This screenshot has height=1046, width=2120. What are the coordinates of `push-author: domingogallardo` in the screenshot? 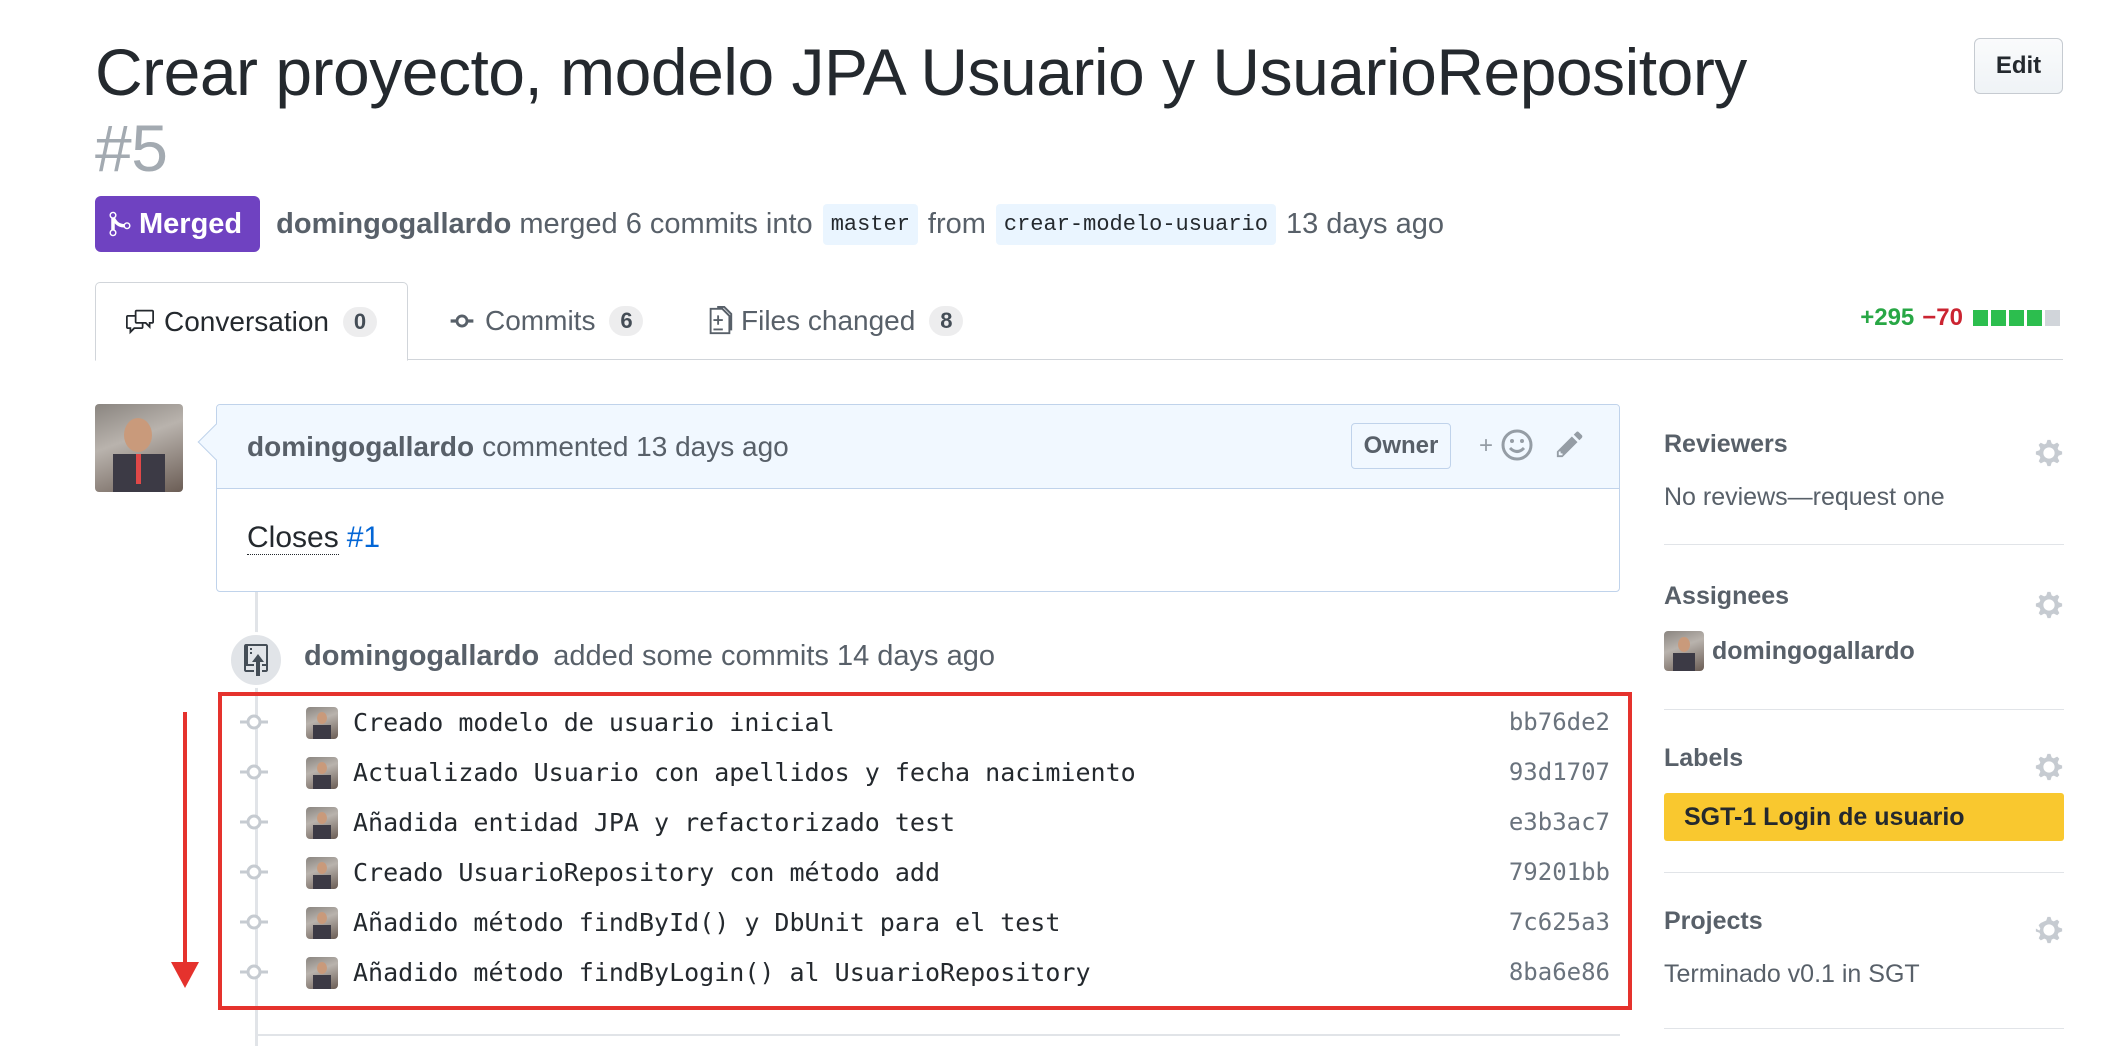 It's located at (421, 656).